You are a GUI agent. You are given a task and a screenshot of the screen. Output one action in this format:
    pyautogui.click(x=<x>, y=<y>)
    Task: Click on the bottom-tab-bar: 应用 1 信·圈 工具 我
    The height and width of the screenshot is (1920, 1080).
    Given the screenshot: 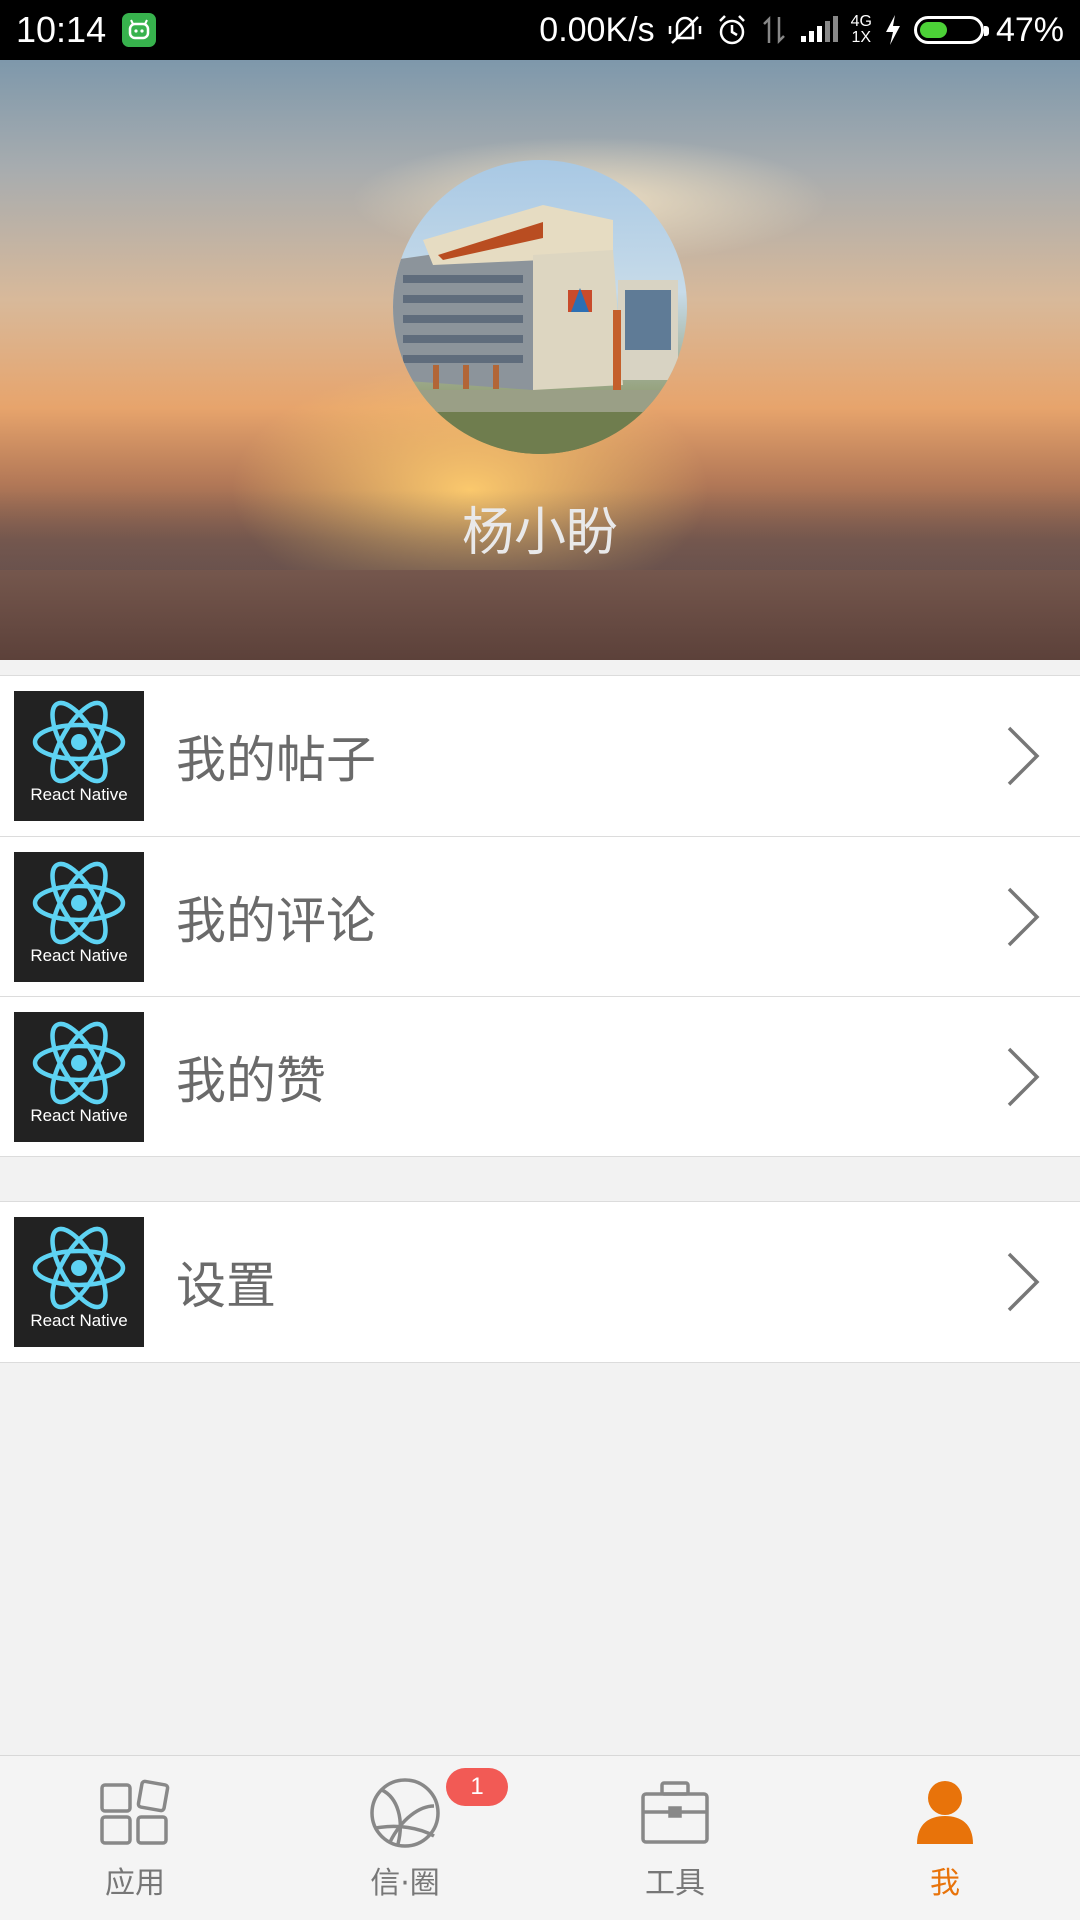 What is the action you would take?
    pyautogui.click(x=540, y=1837)
    